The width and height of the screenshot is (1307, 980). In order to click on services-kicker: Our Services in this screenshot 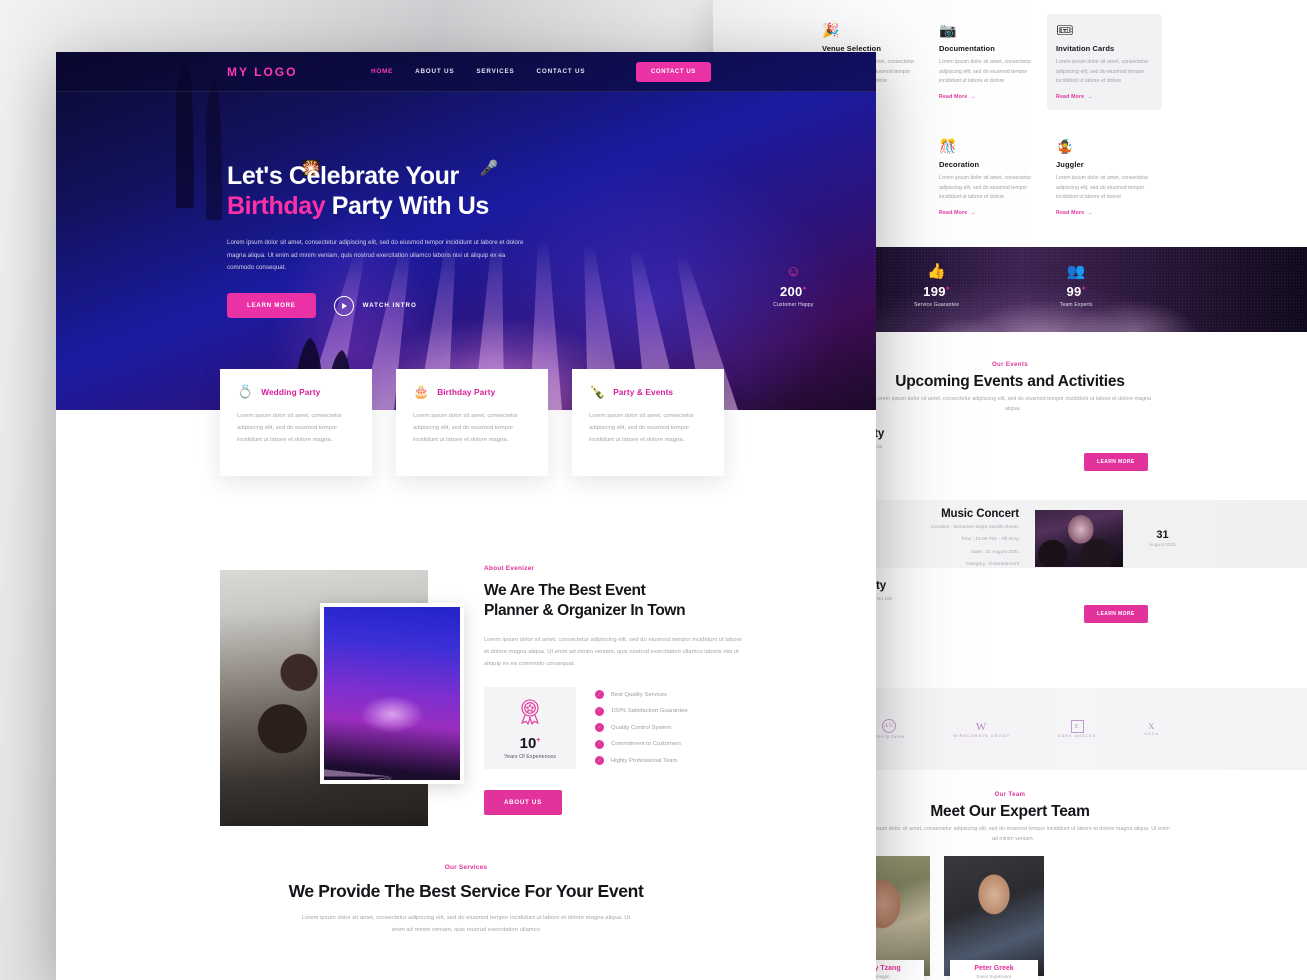, I will do `click(466, 867)`.